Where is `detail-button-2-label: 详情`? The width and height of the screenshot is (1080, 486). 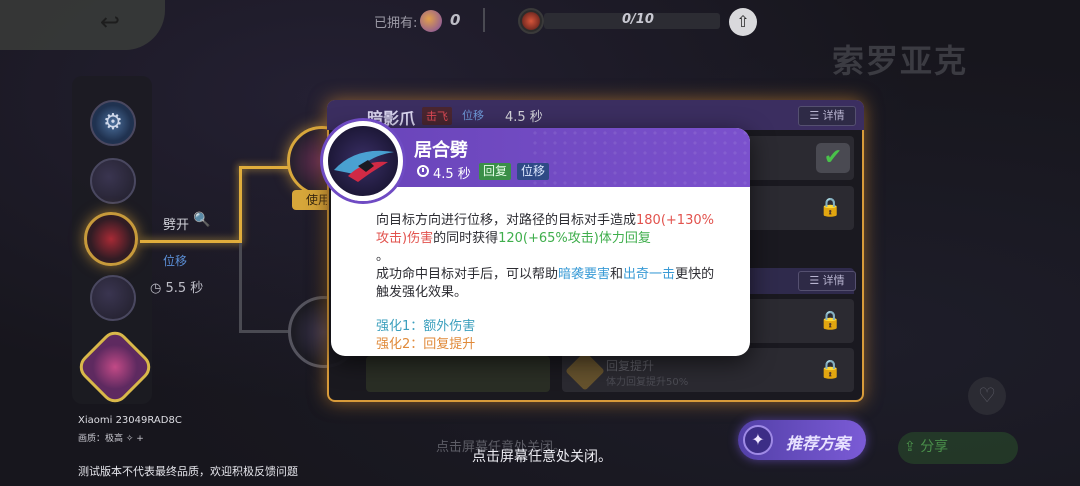 detail-button-2-label: 详情 is located at coordinates (833, 280).